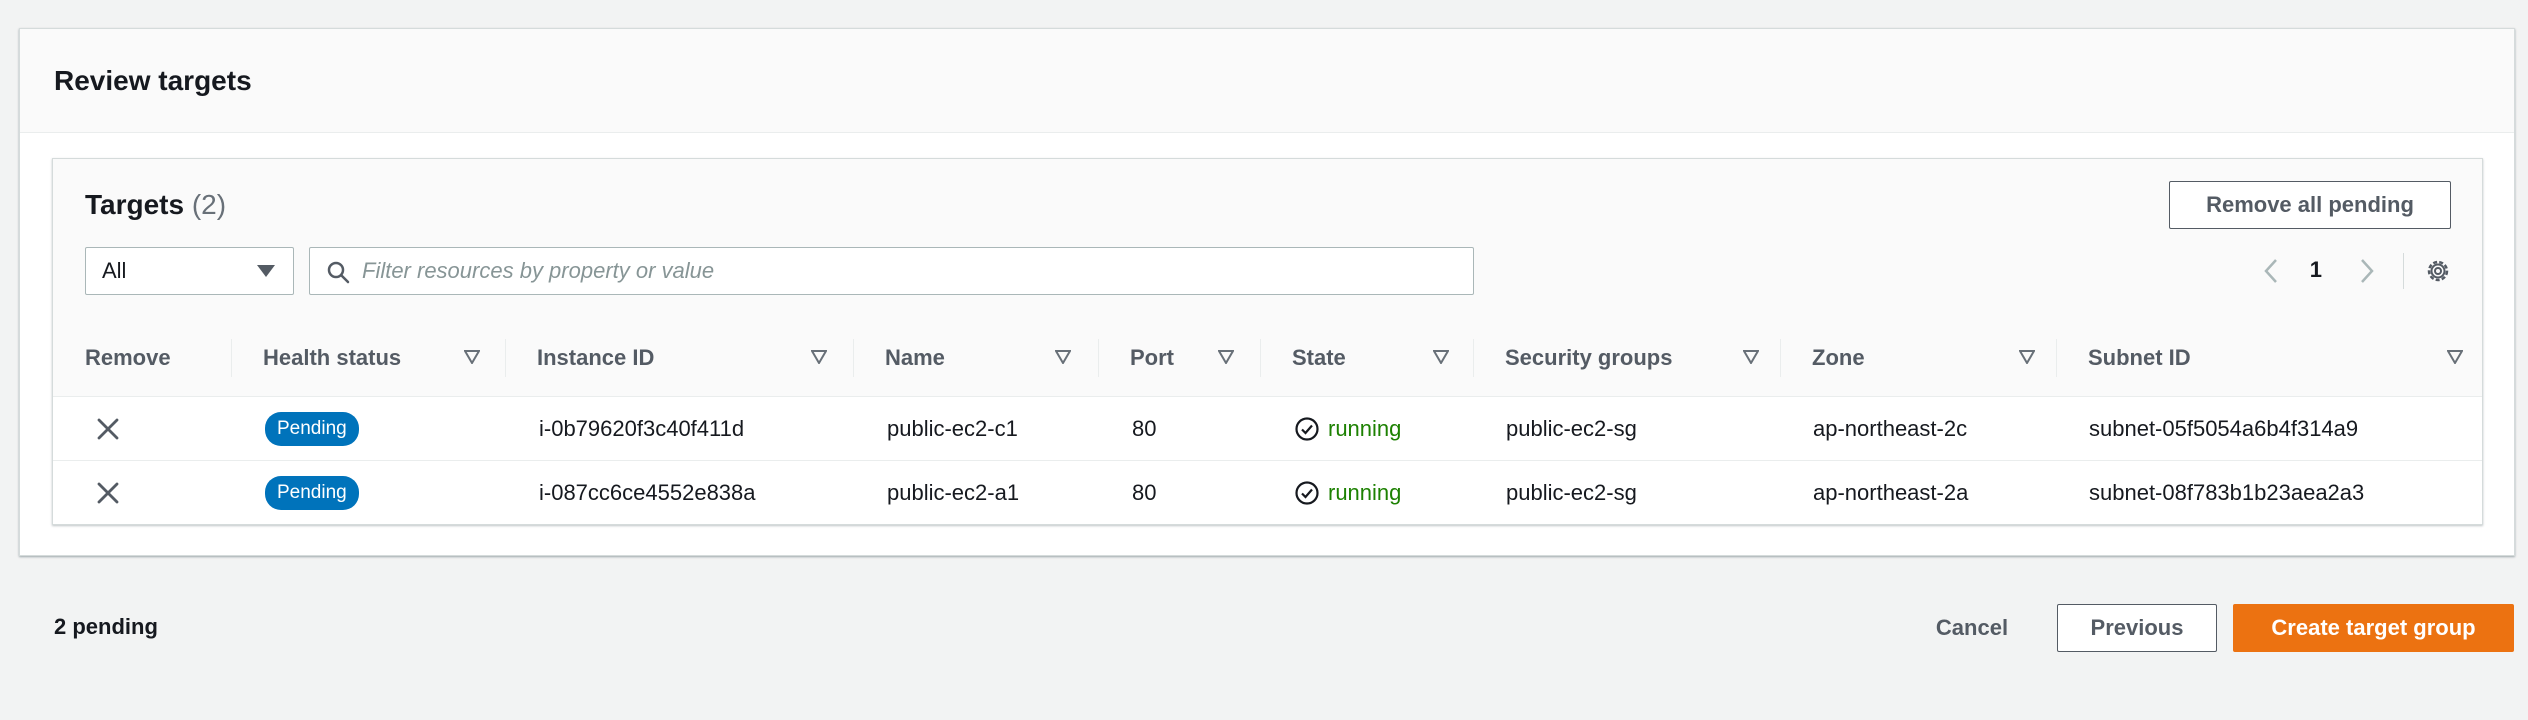  I want to click on targets-title: Targets (2), so click(155, 205).